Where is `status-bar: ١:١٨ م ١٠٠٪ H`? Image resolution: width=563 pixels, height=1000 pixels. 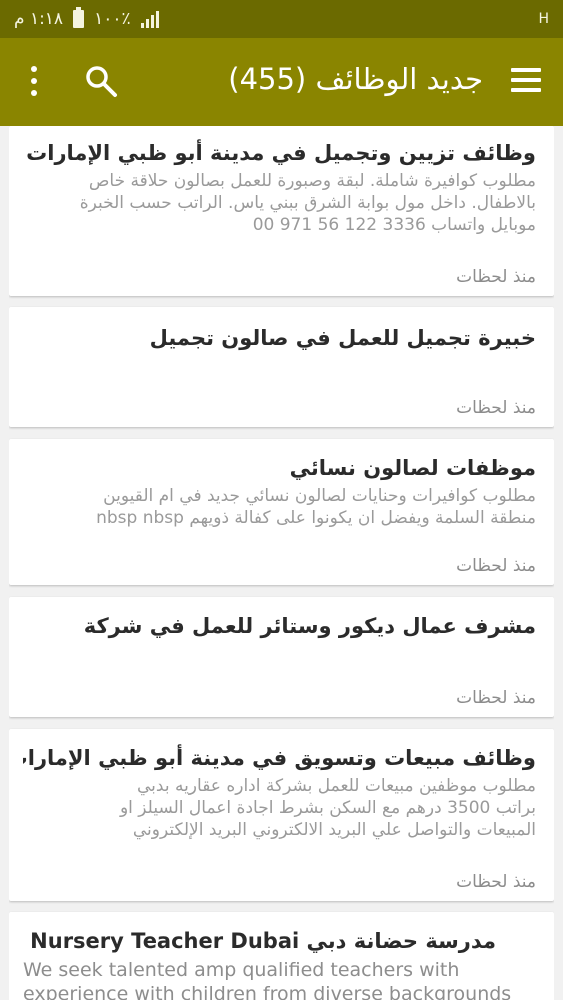 status-bar: ١:١٨ م ١٠٠٪ H is located at coordinates (281, 19).